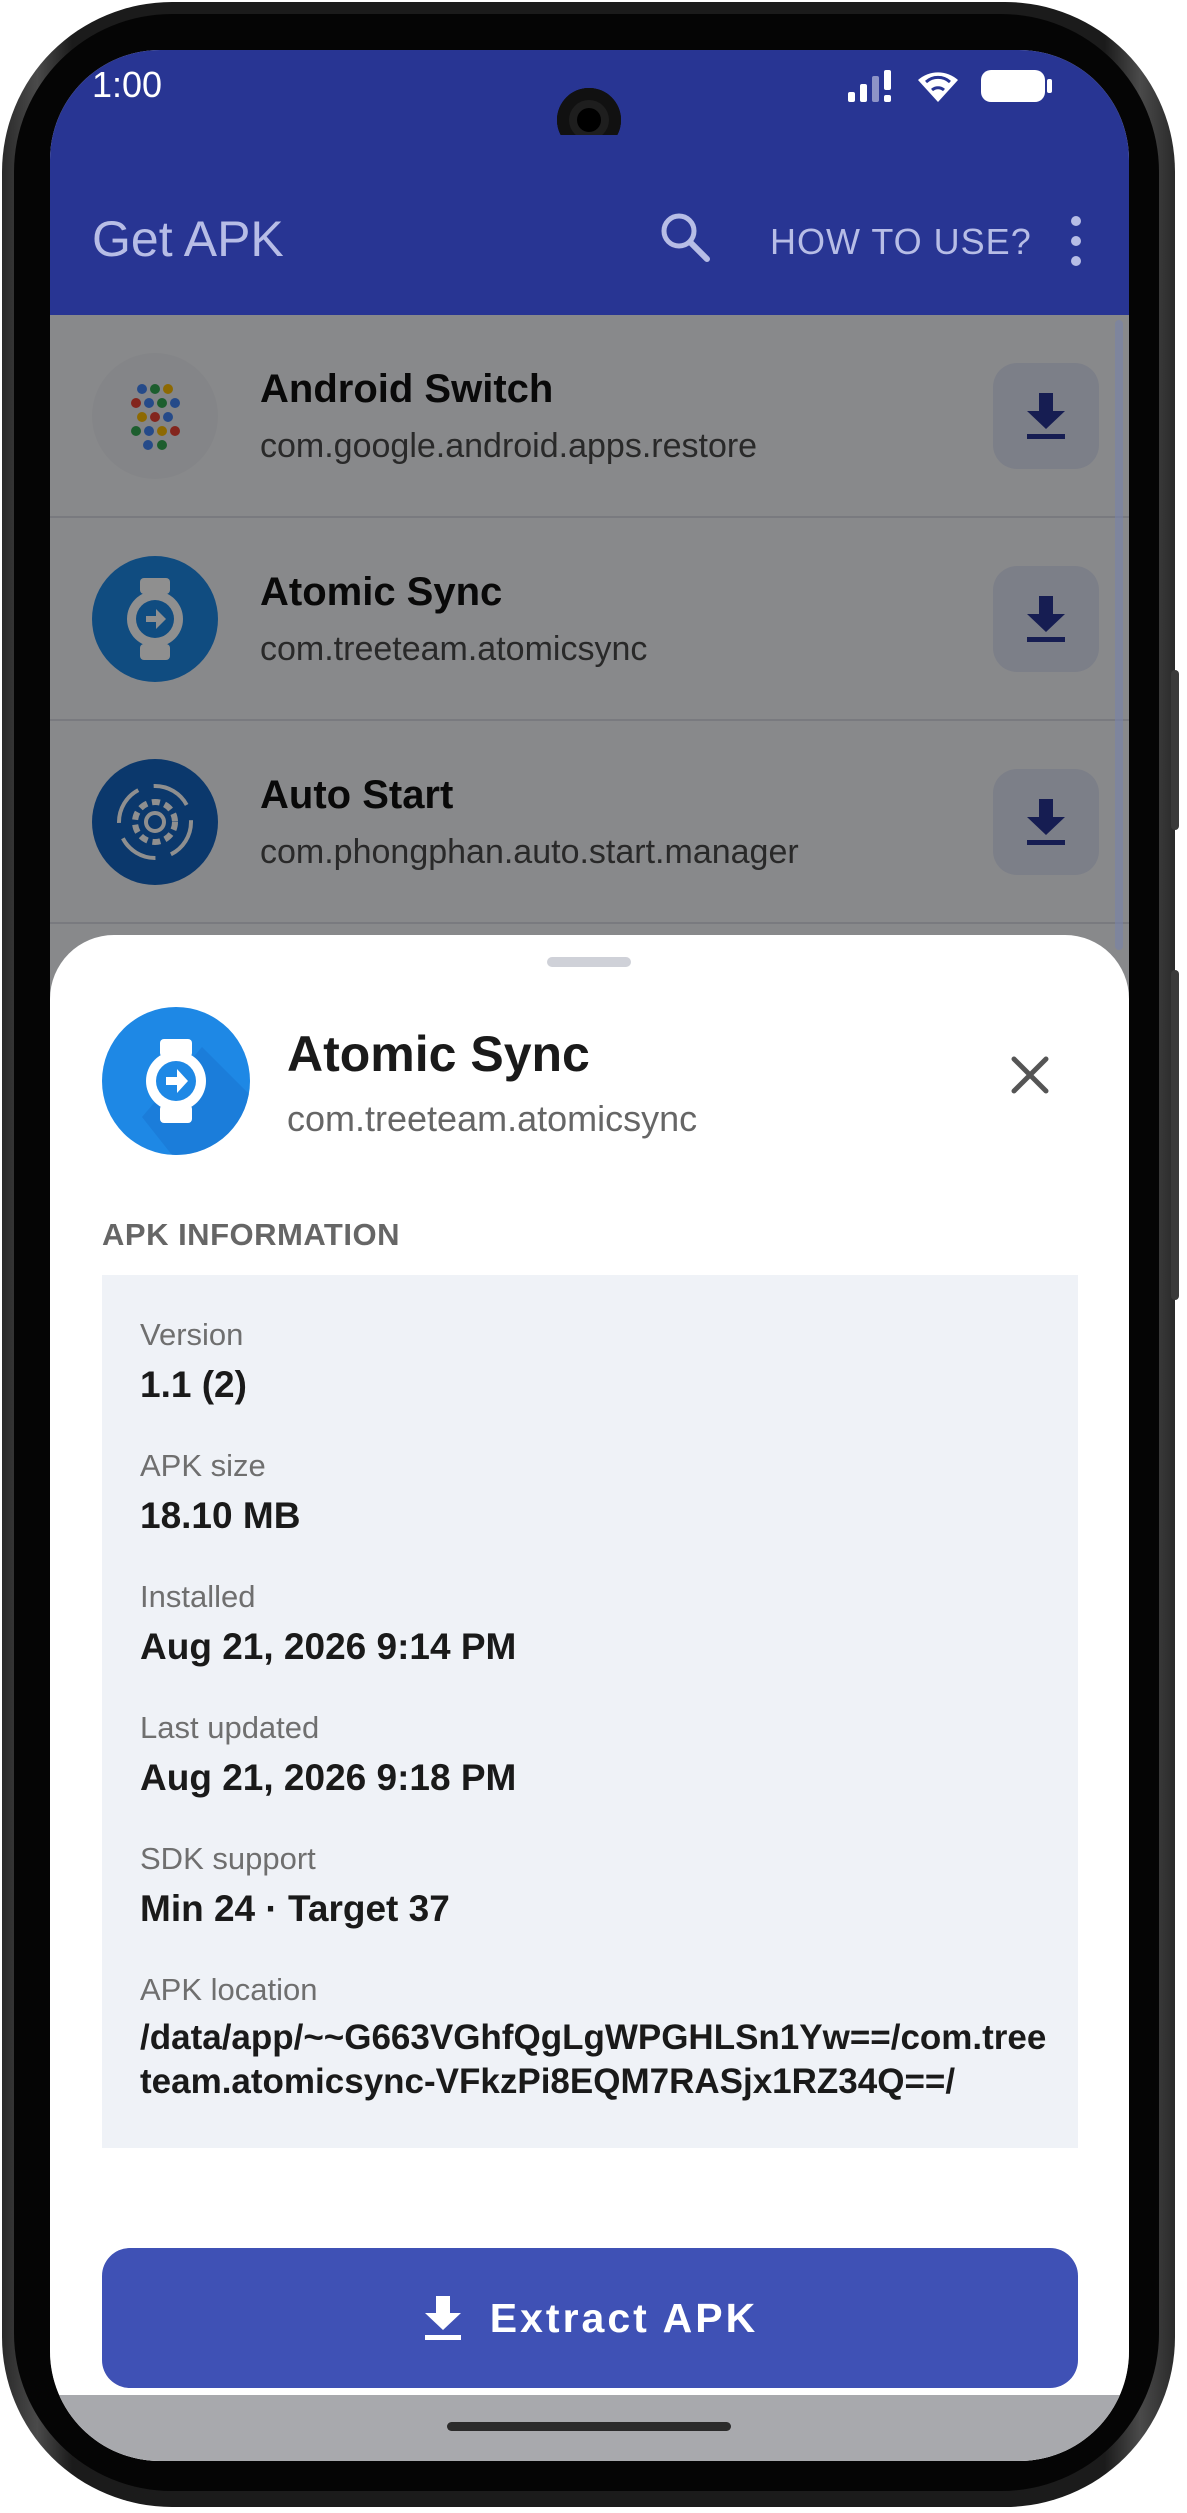  I want to click on battery-icon, so click(1016, 86).